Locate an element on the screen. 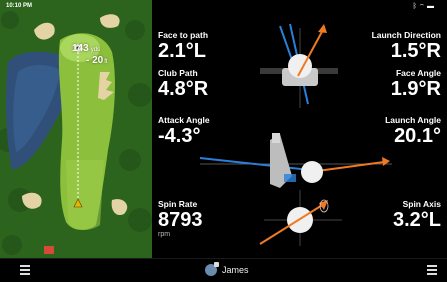 The width and height of the screenshot is (447, 282). hamburger-menu-icon is located at coordinates (25, 270).